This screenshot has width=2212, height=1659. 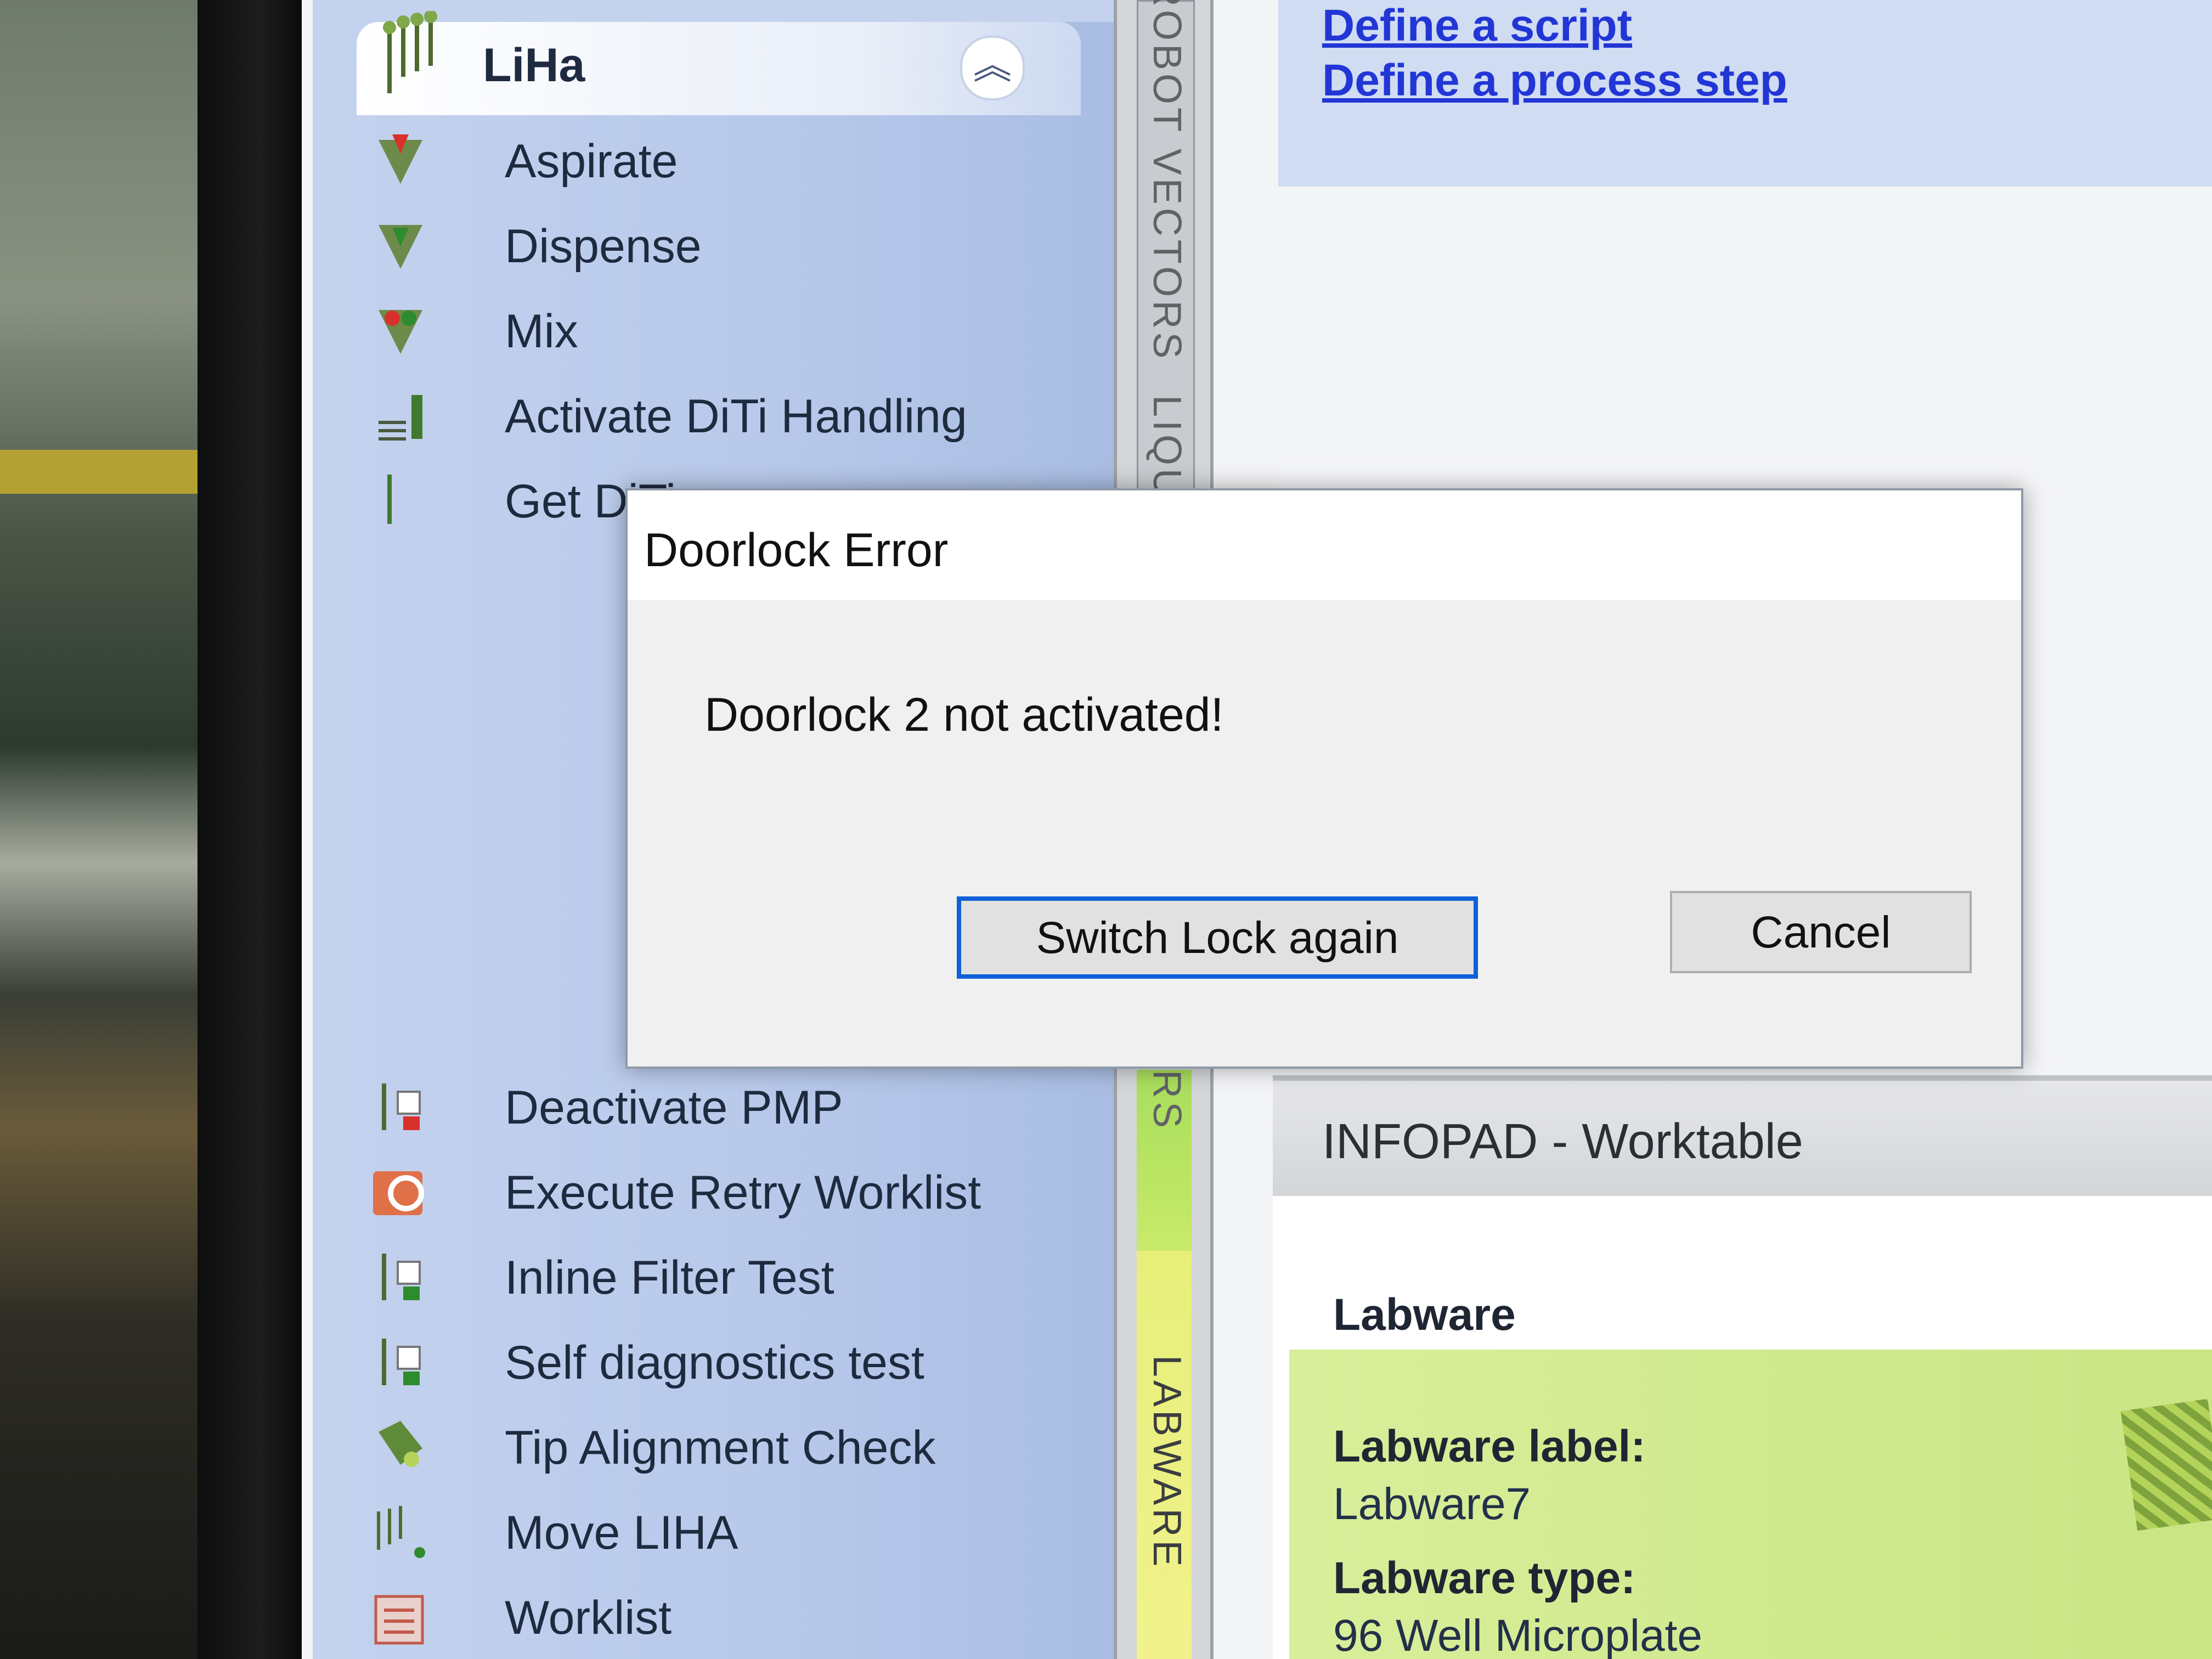 What do you see at coordinates (591, 161) in the screenshot?
I see `command-label: Aspirate` at bounding box center [591, 161].